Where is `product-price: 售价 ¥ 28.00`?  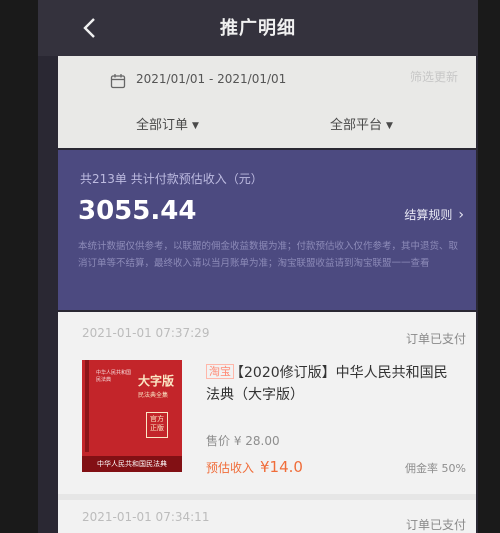
product-price: 售价 ¥ 28.00 is located at coordinates (243, 441).